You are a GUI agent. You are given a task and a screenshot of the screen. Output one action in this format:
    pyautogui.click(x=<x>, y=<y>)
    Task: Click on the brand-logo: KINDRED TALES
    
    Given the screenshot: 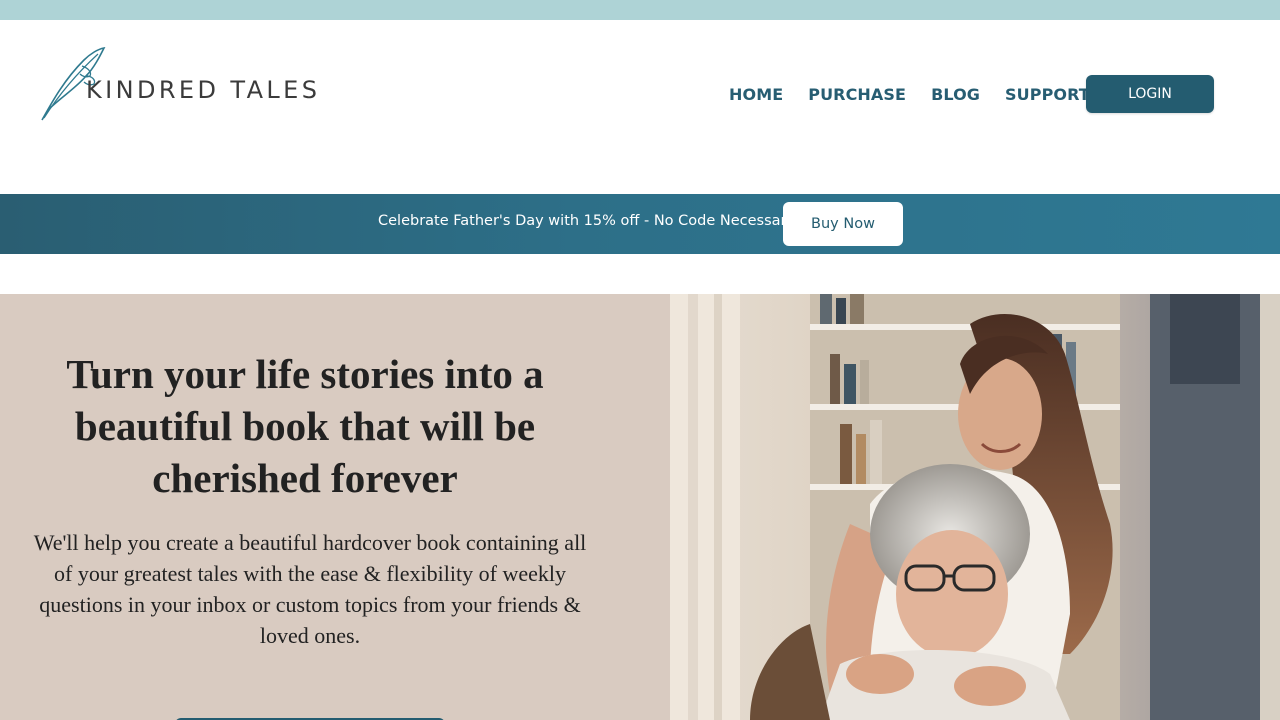 What is the action you would take?
    pyautogui.click(x=188, y=84)
    